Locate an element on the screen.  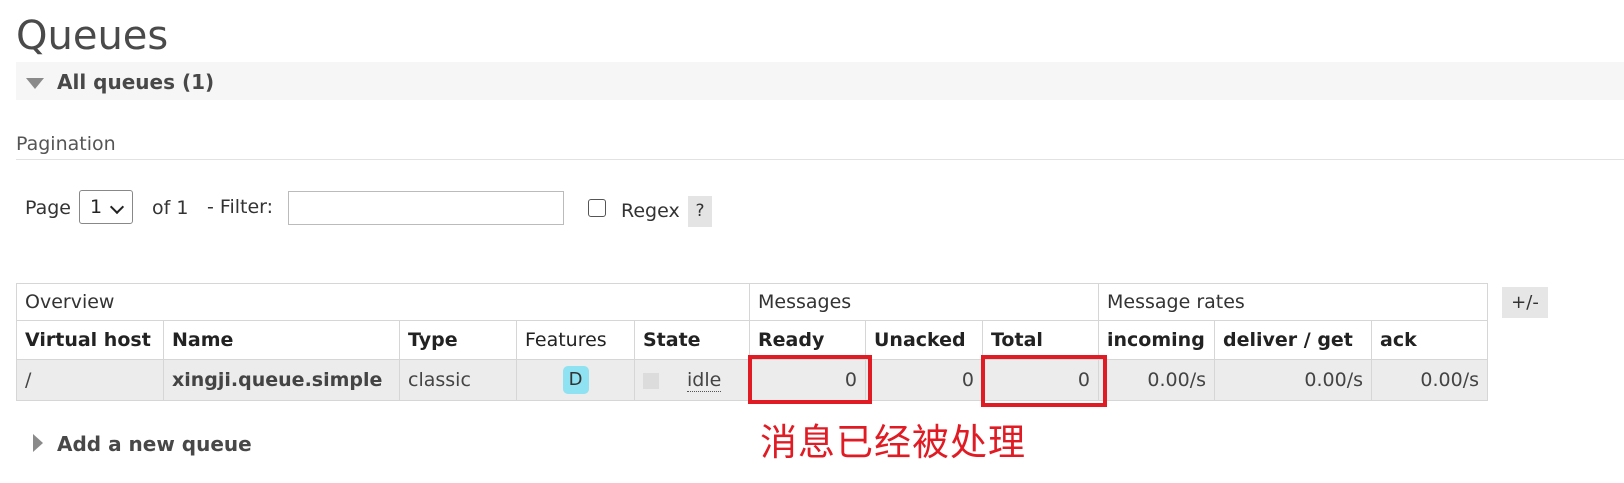
cell-incoming: 0.00/s is located at coordinates (1156, 380).